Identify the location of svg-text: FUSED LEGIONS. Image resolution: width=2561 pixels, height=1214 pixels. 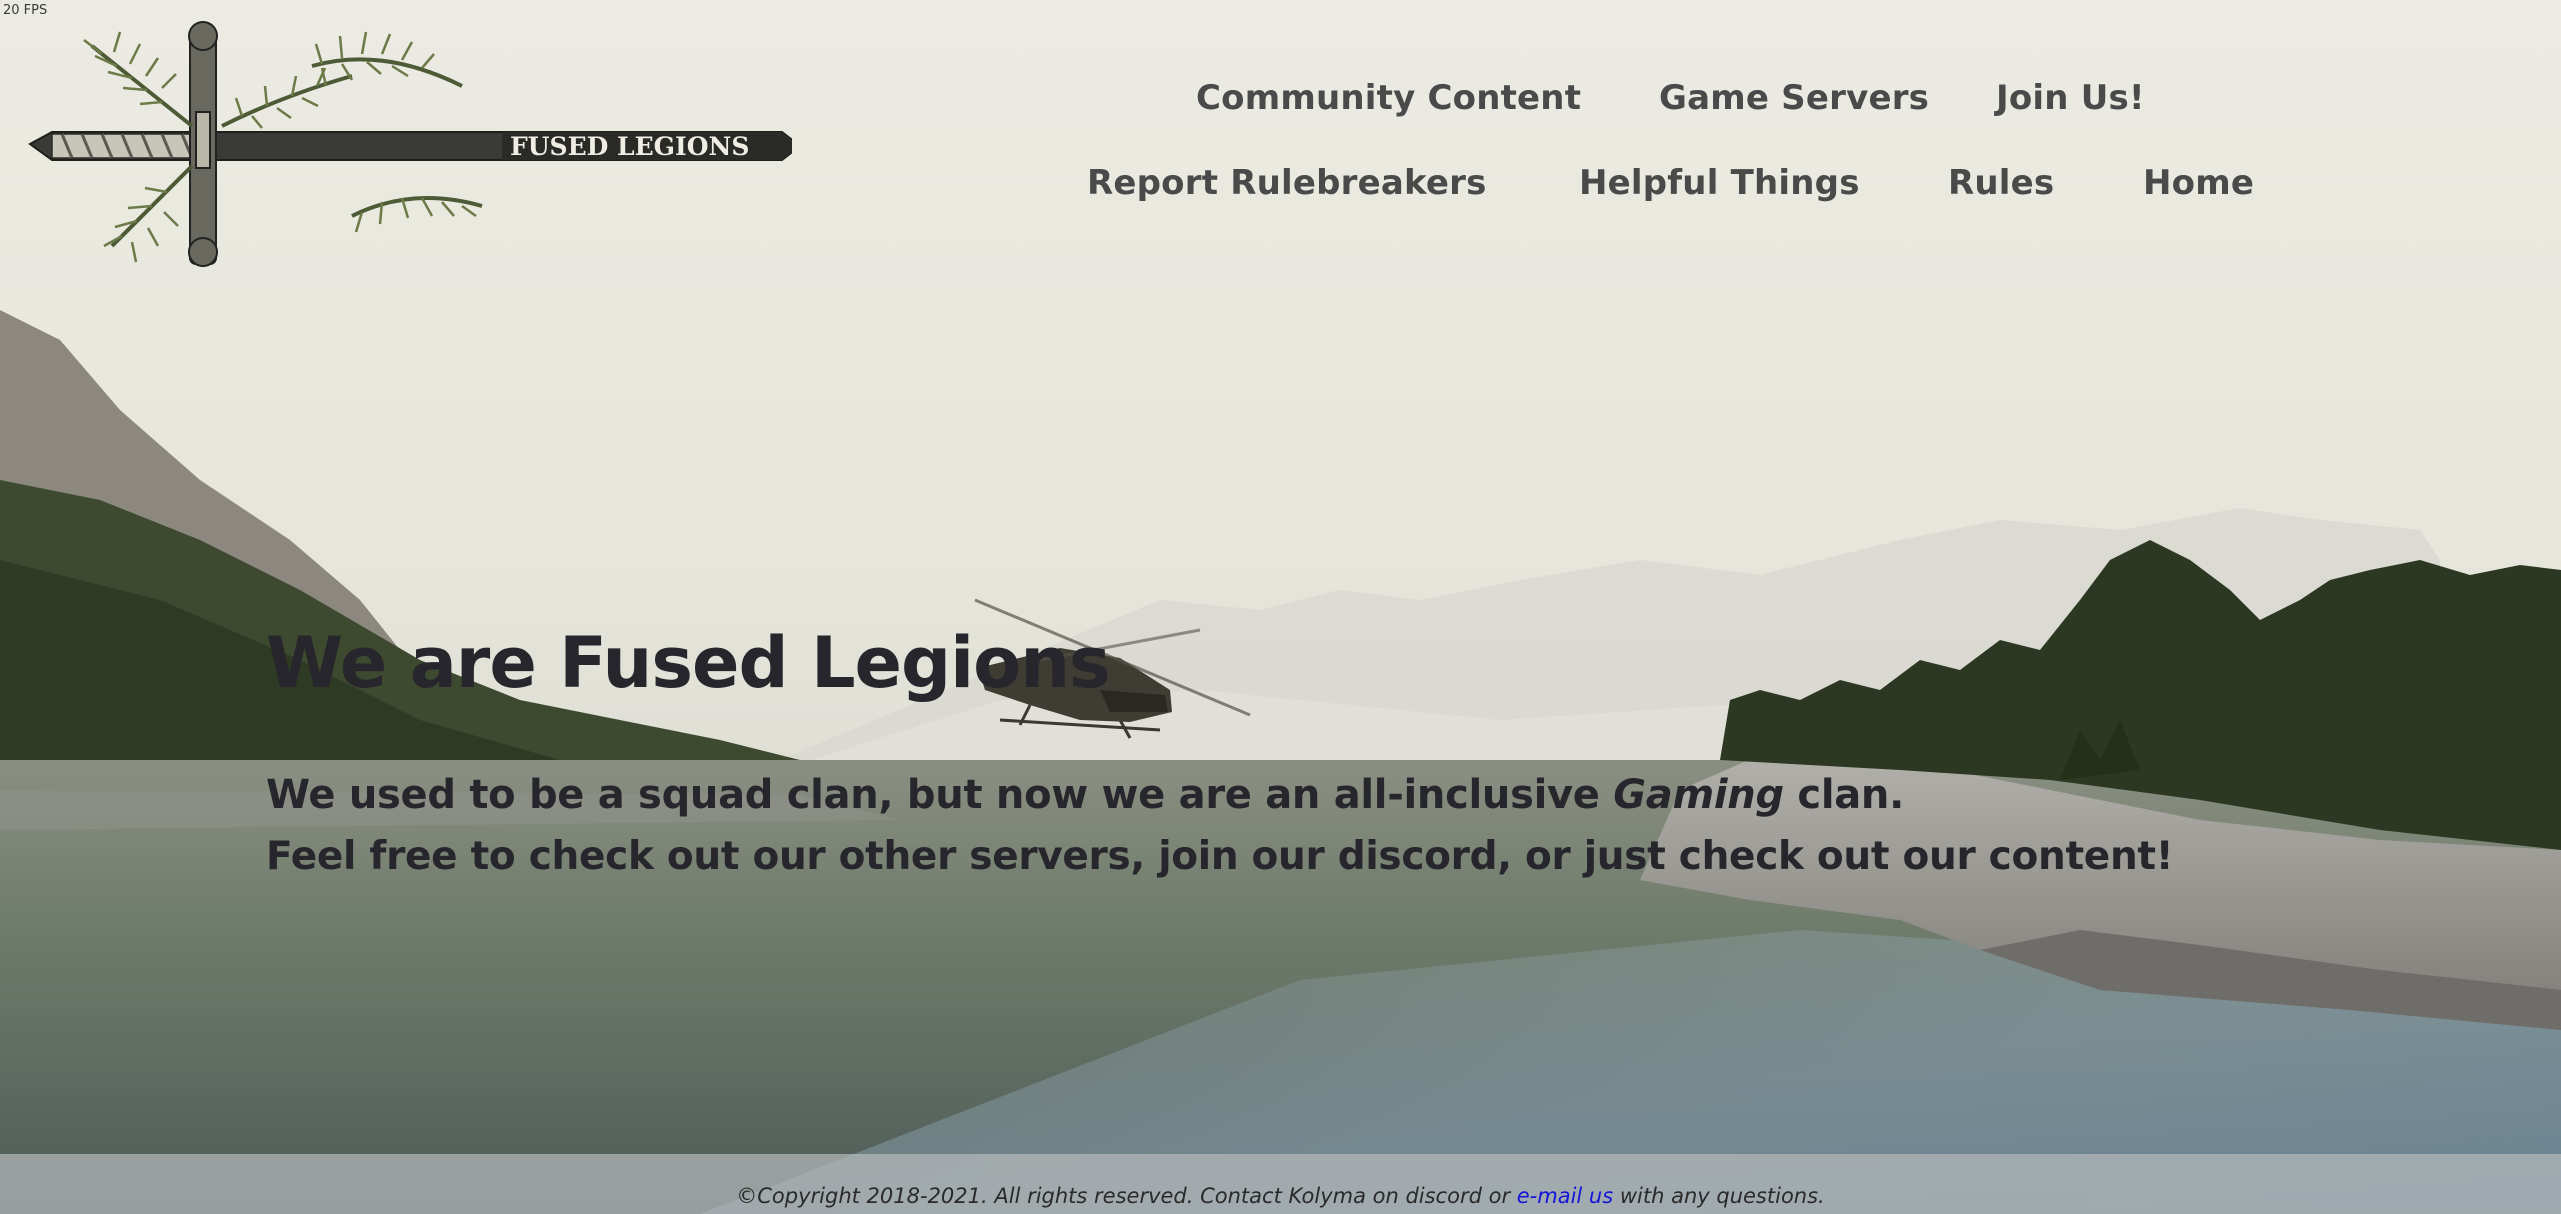
(629, 146).